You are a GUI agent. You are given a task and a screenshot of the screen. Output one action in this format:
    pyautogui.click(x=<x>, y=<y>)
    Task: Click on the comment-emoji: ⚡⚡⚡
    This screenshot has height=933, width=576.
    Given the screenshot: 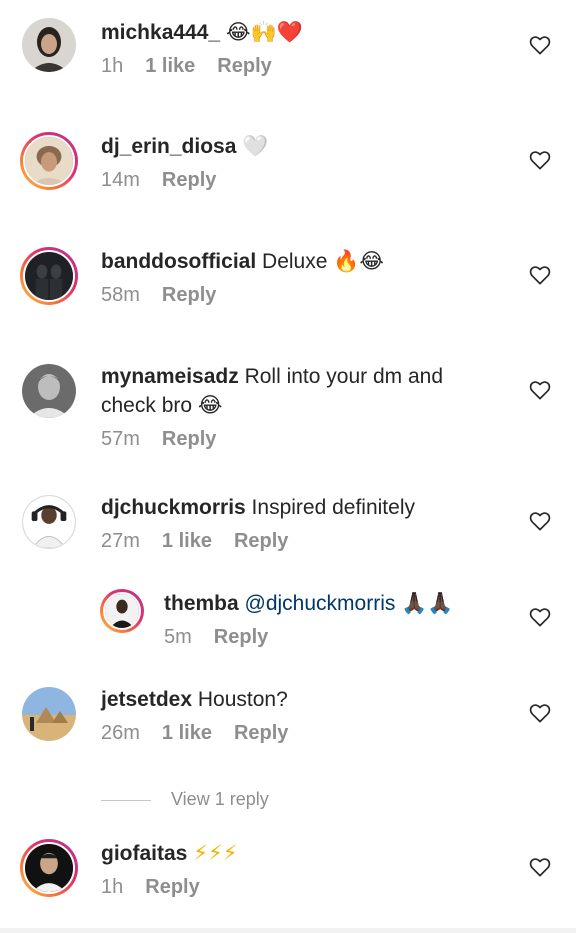 What is the action you would take?
    pyautogui.click(x=215, y=853)
    